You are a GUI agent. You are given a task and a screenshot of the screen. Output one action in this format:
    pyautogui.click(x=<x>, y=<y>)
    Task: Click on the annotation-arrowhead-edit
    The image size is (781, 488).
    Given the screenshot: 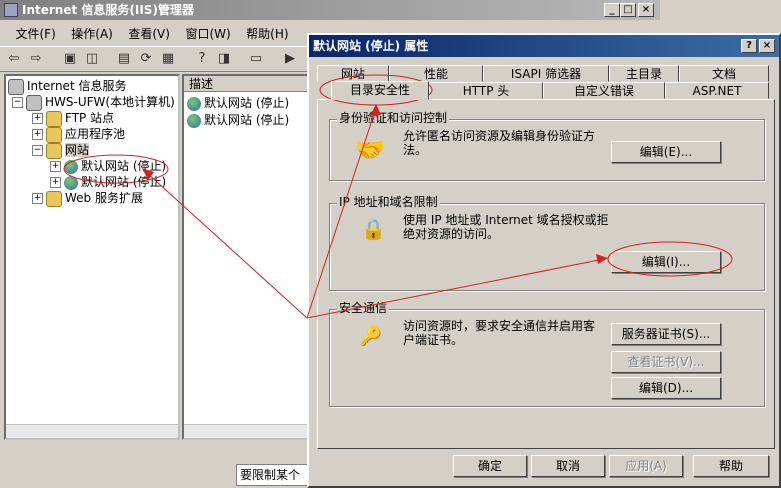 What is the action you would take?
    pyautogui.click(x=602, y=259)
    